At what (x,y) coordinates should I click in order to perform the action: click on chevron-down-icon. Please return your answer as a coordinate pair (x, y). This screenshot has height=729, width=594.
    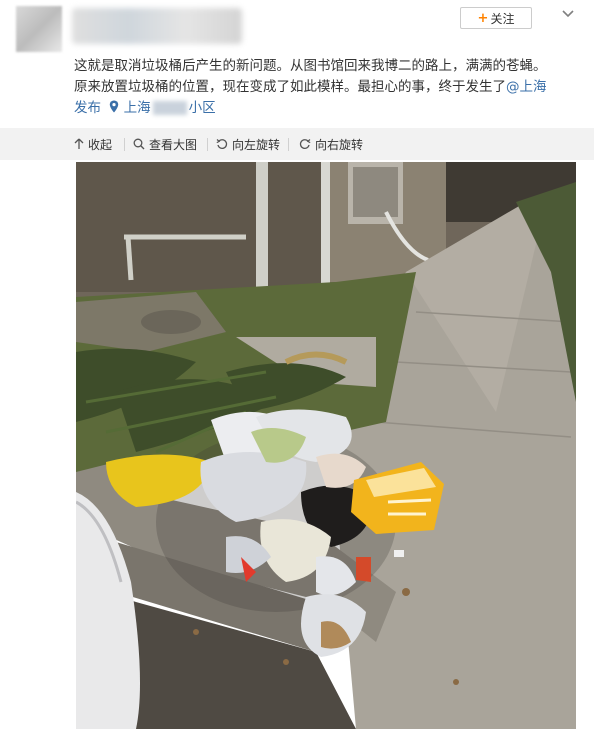
    Looking at the image, I should click on (568, 14).